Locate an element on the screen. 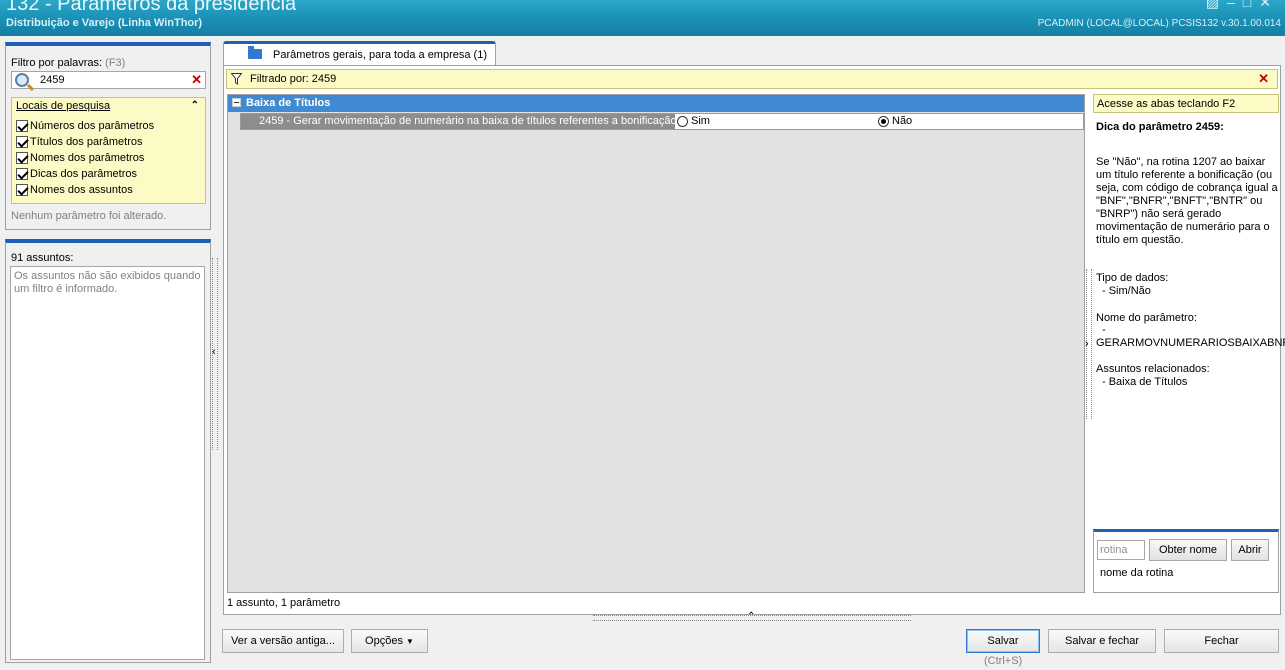  related-value: - Baixa de Títulos is located at coordinates (1145, 382).